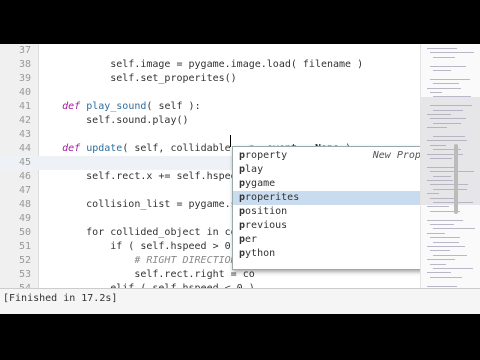 Image resolution: width=480 pixels, height=360 pixels. What do you see at coordinates (210, 121) in the screenshot?
I see `code-line: 42 self.sound.play()` at bounding box center [210, 121].